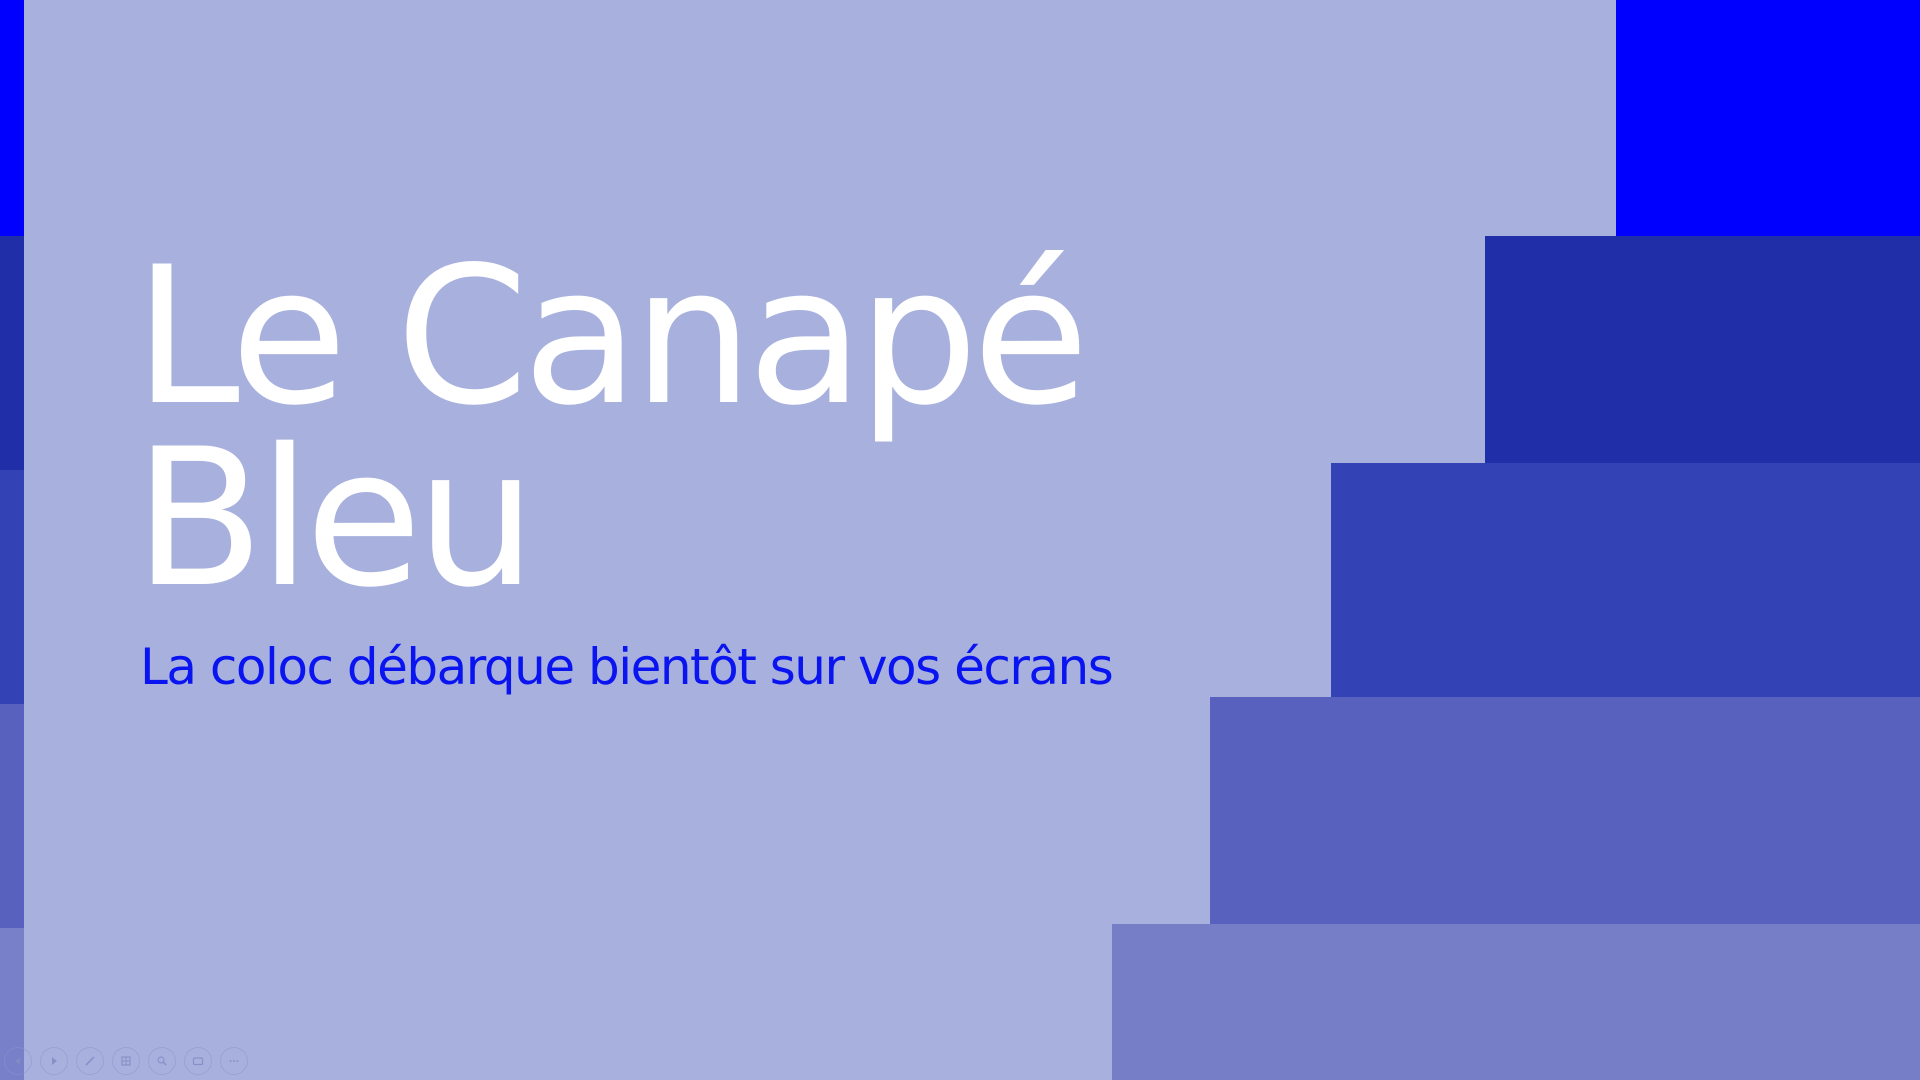 The height and width of the screenshot is (1080, 1920). I want to click on previous-slide-icon, so click(18, 1061).